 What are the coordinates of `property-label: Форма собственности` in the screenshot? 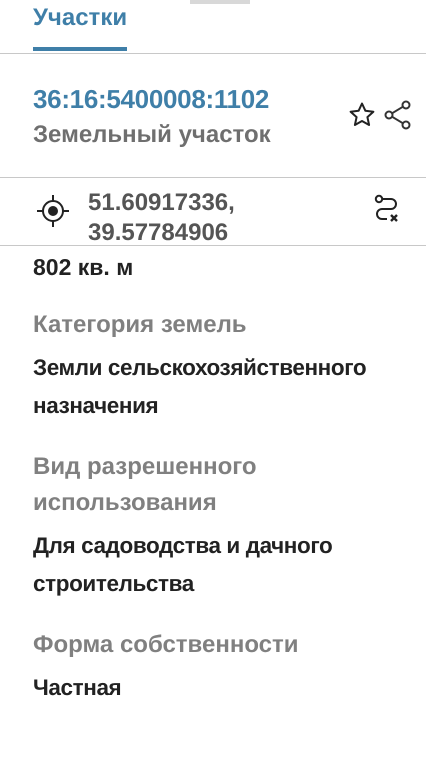 It's located at (166, 645).